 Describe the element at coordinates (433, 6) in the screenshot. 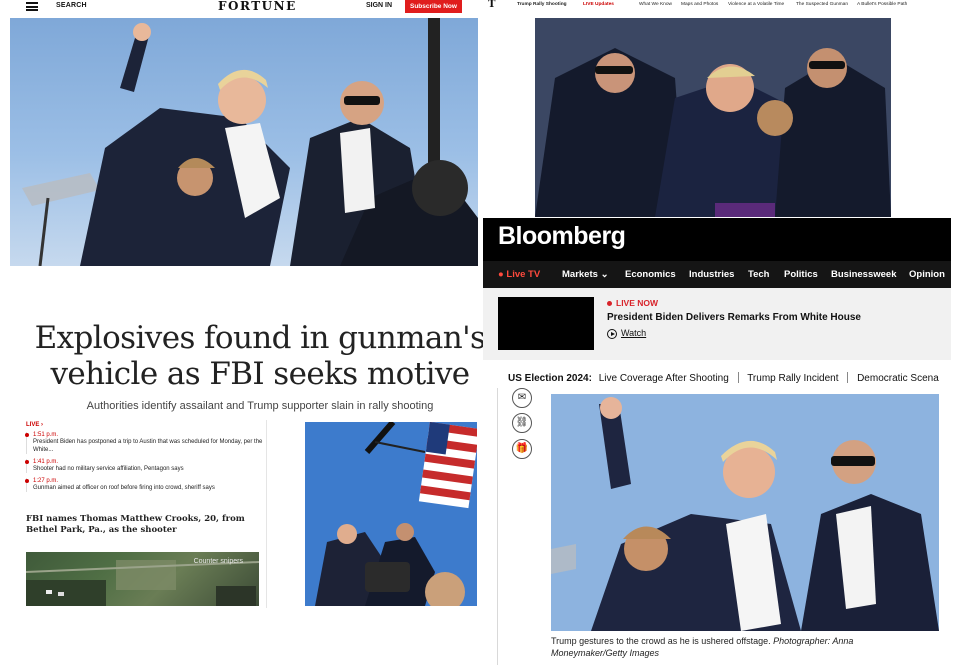

I see `subscribe-button: Subscribe Now` at that location.